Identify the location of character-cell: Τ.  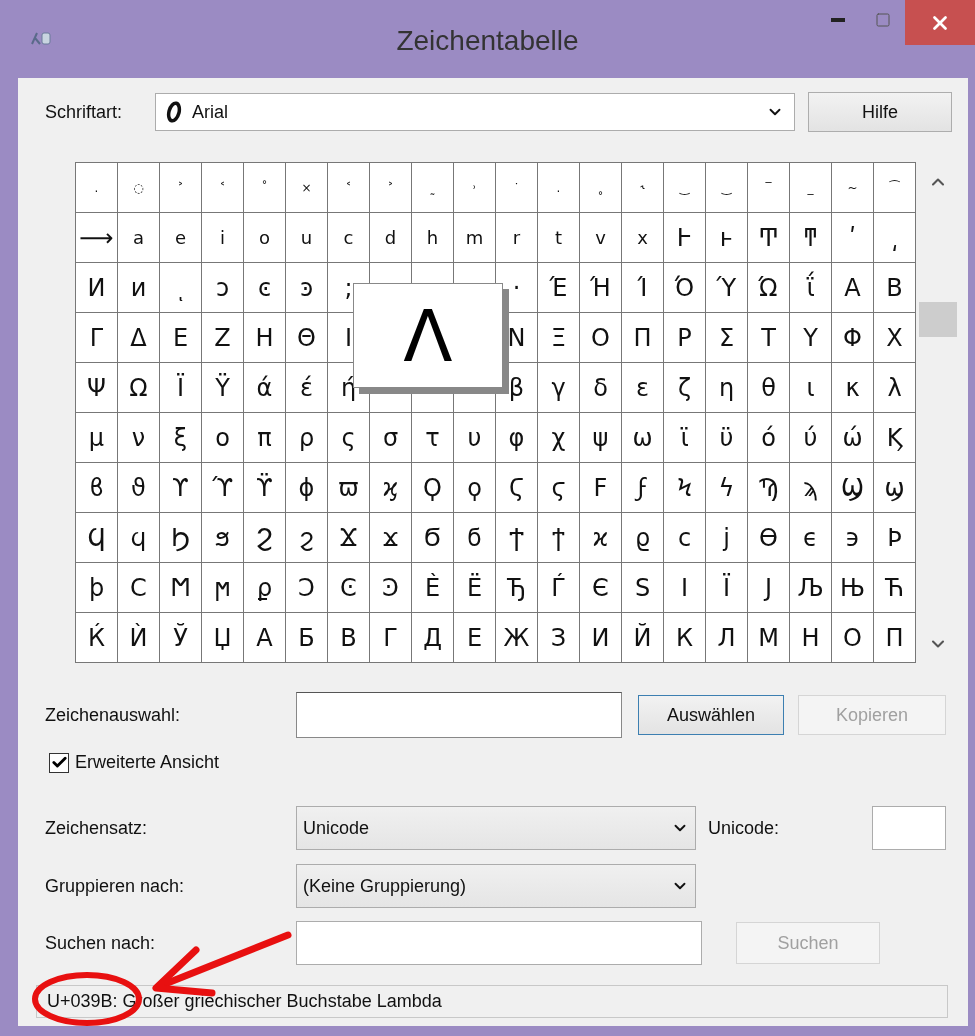
(769, 338).